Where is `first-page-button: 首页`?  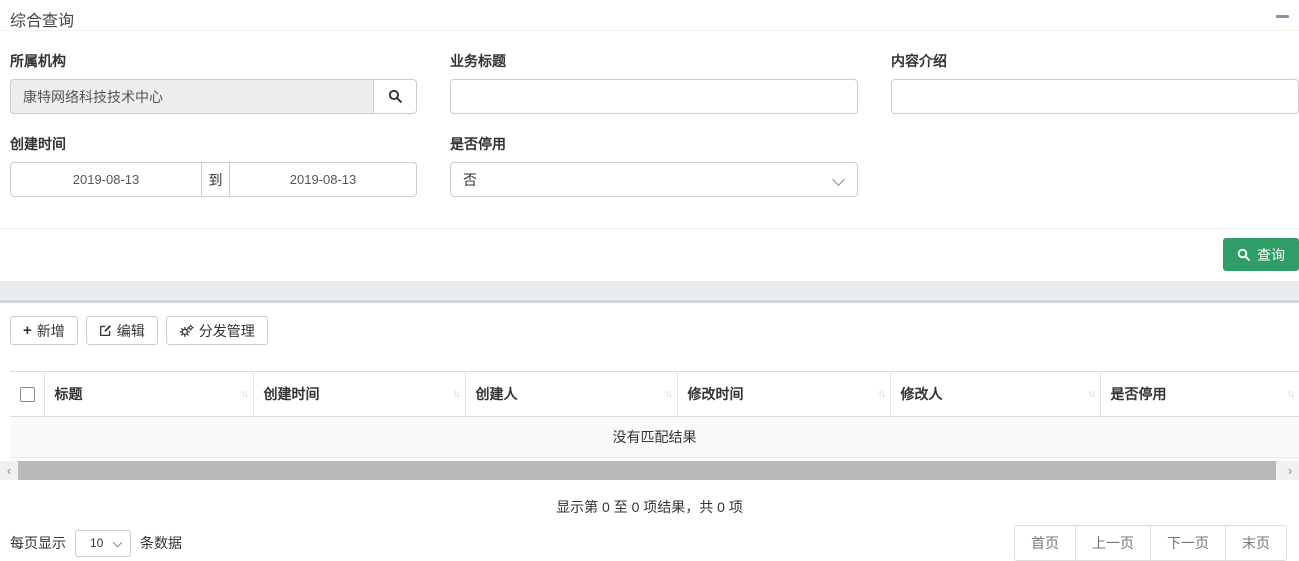 first-page-button: 首页 is located at coordinates (1045, 543).